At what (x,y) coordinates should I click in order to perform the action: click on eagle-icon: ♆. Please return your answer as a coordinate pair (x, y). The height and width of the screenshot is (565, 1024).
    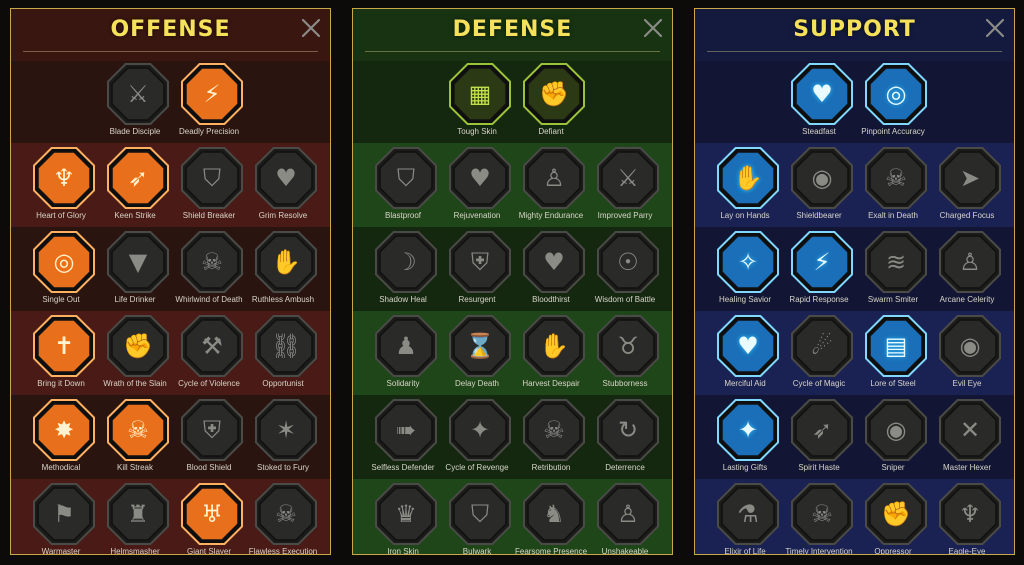
    Looking at the image, I should click on (970, 514).